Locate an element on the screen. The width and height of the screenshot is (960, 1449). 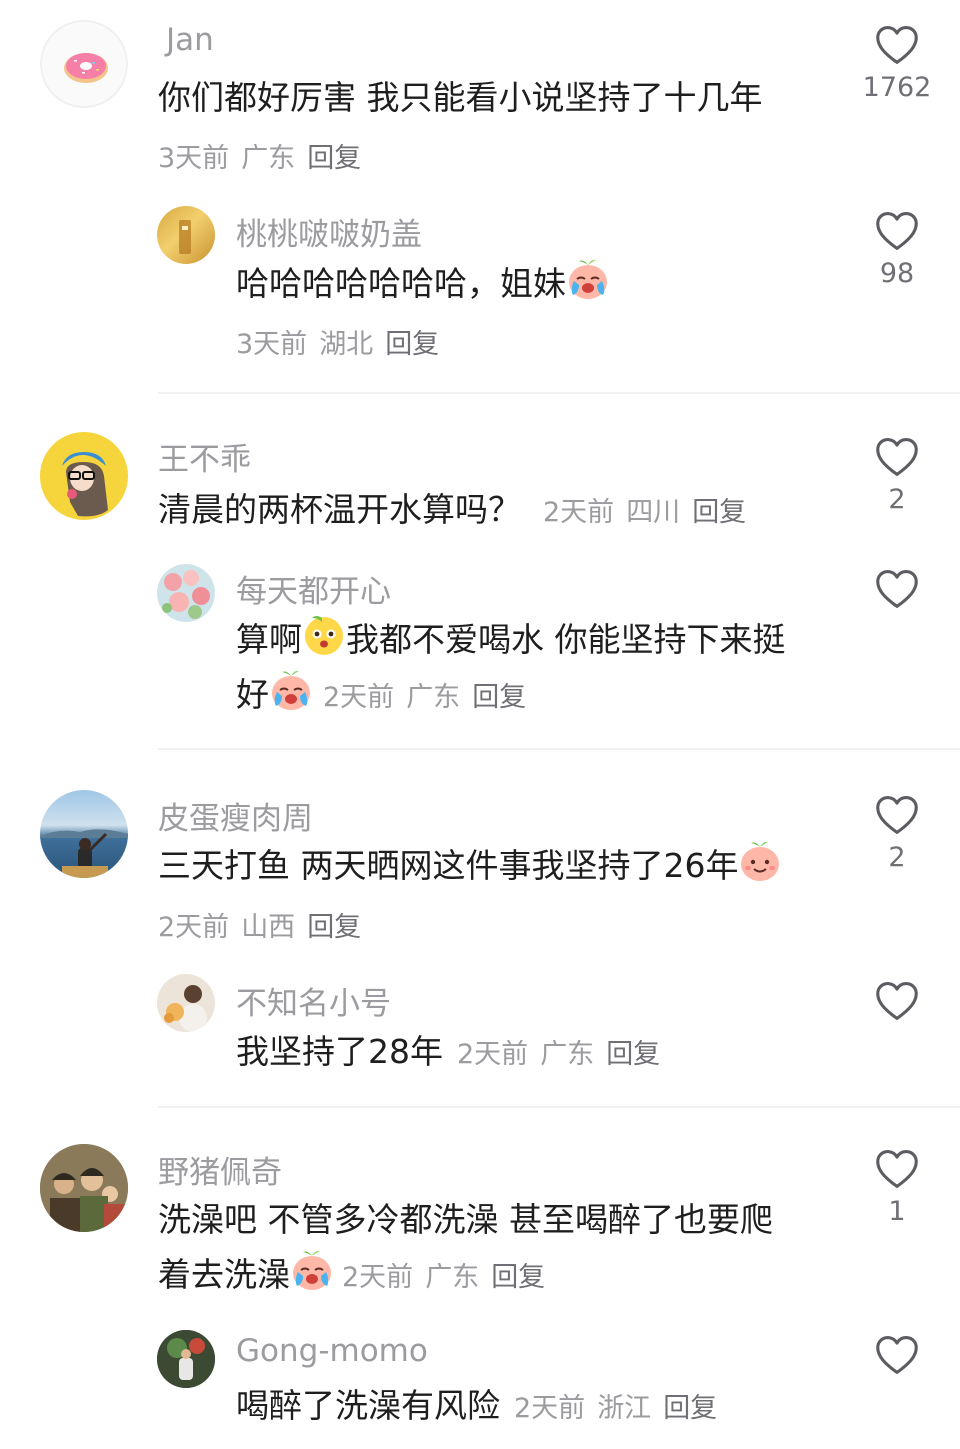
comment-meta: 3天前 湖北 回复 is located at coordinates (337, 341).